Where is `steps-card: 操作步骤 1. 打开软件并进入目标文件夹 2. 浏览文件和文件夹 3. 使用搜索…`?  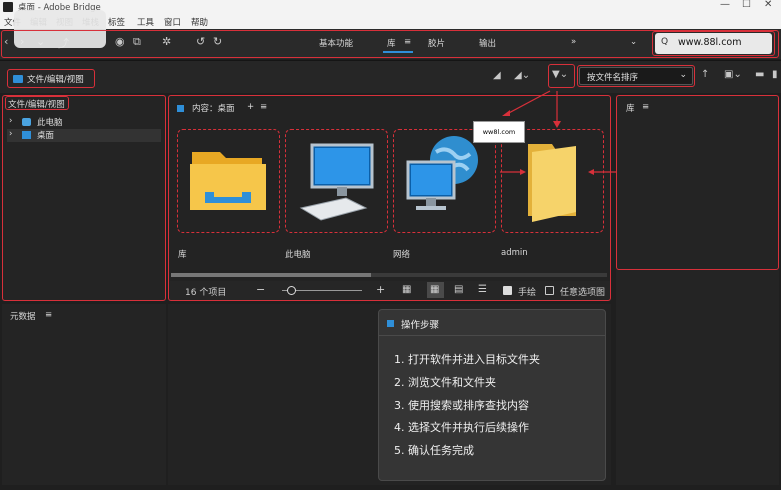
steps-card: 操作步骤 1. 打开软件并进入目标文件夹 2. 浏览文件和文件夹 3. 使用搜索… is located at coordinates (492, 395).